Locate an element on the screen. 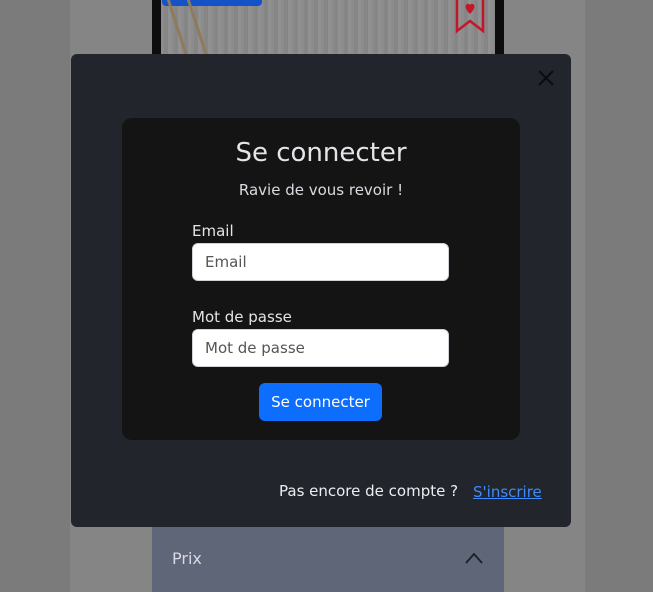  category-badge is located at coordinates (212, 3).